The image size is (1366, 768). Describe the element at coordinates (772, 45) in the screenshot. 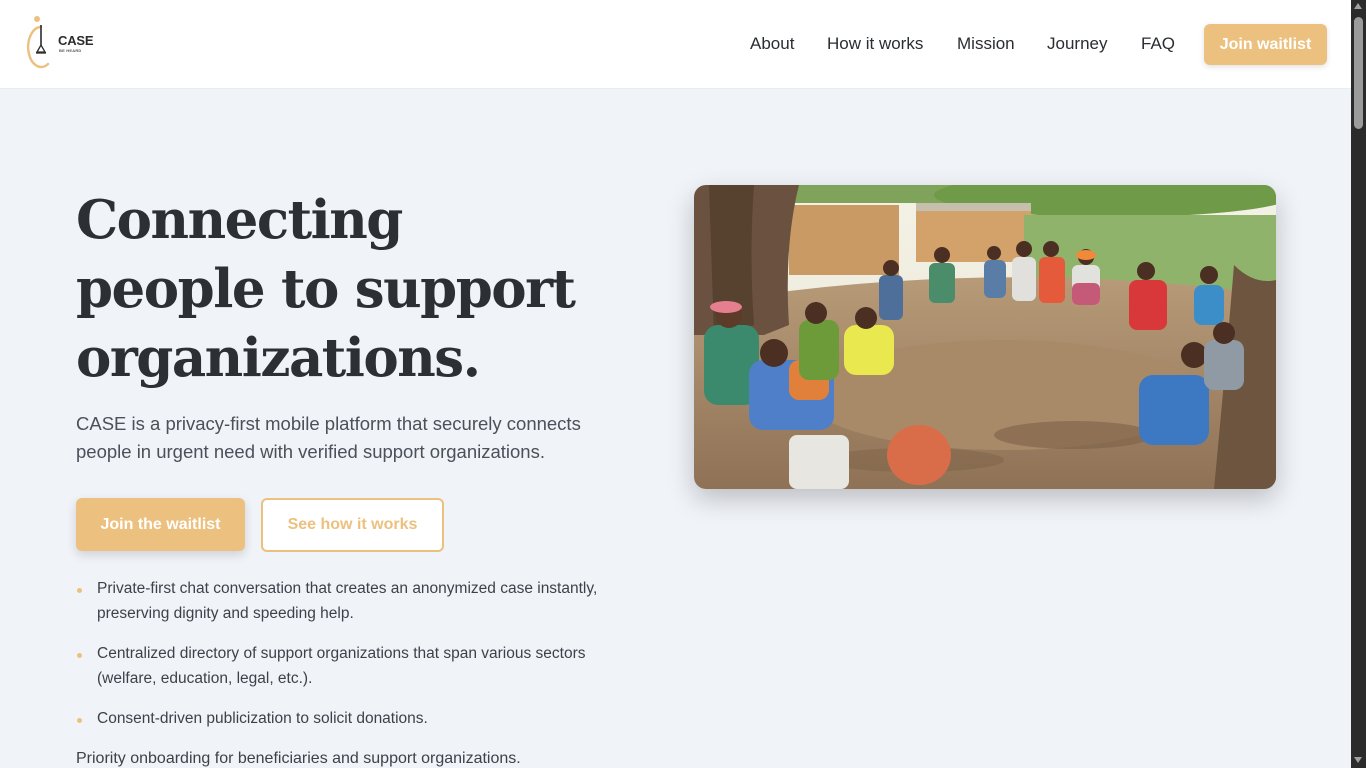

I see `nav-about-link: About` at that location.